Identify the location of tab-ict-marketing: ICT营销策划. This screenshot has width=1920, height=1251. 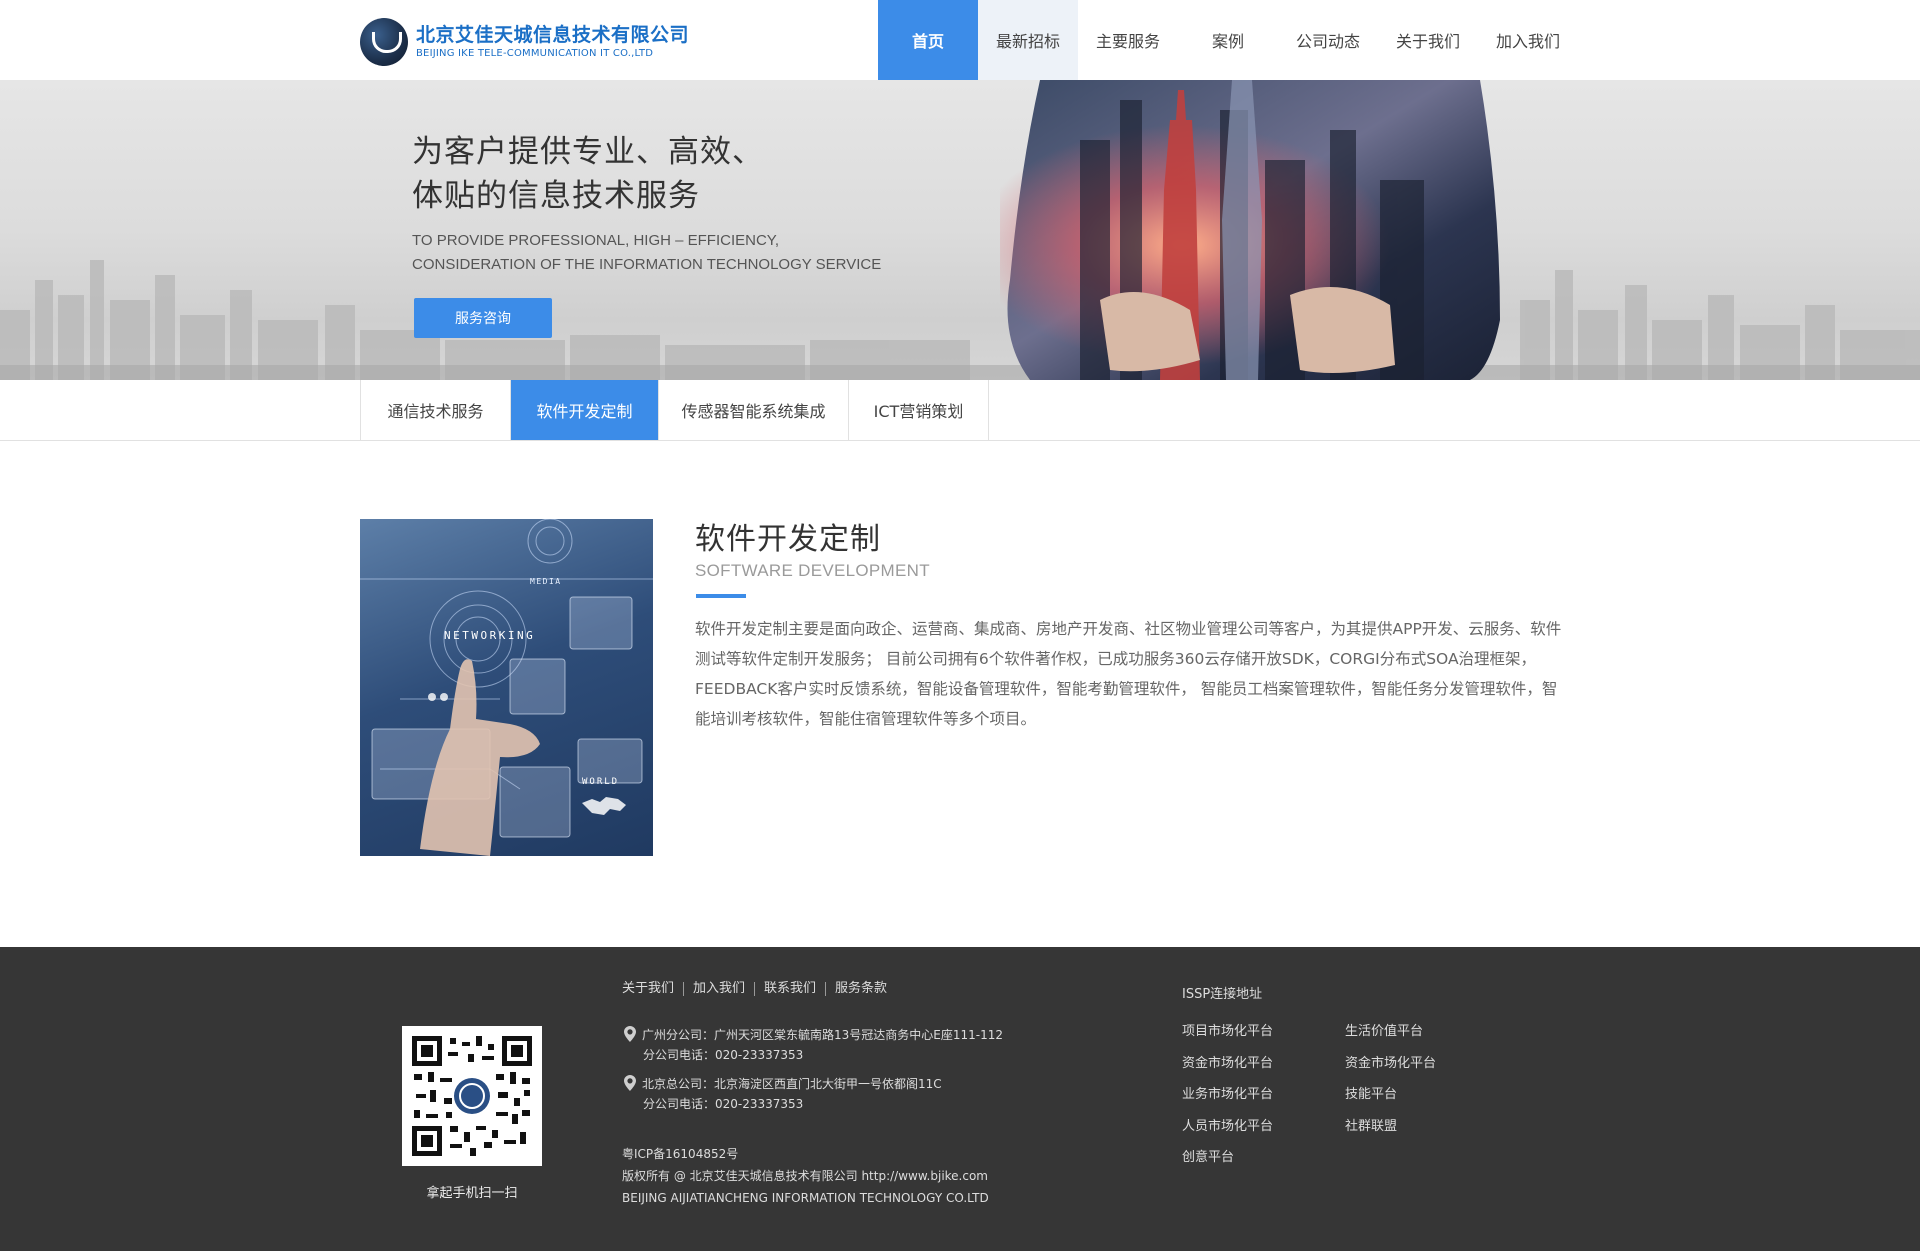
(919, 410).